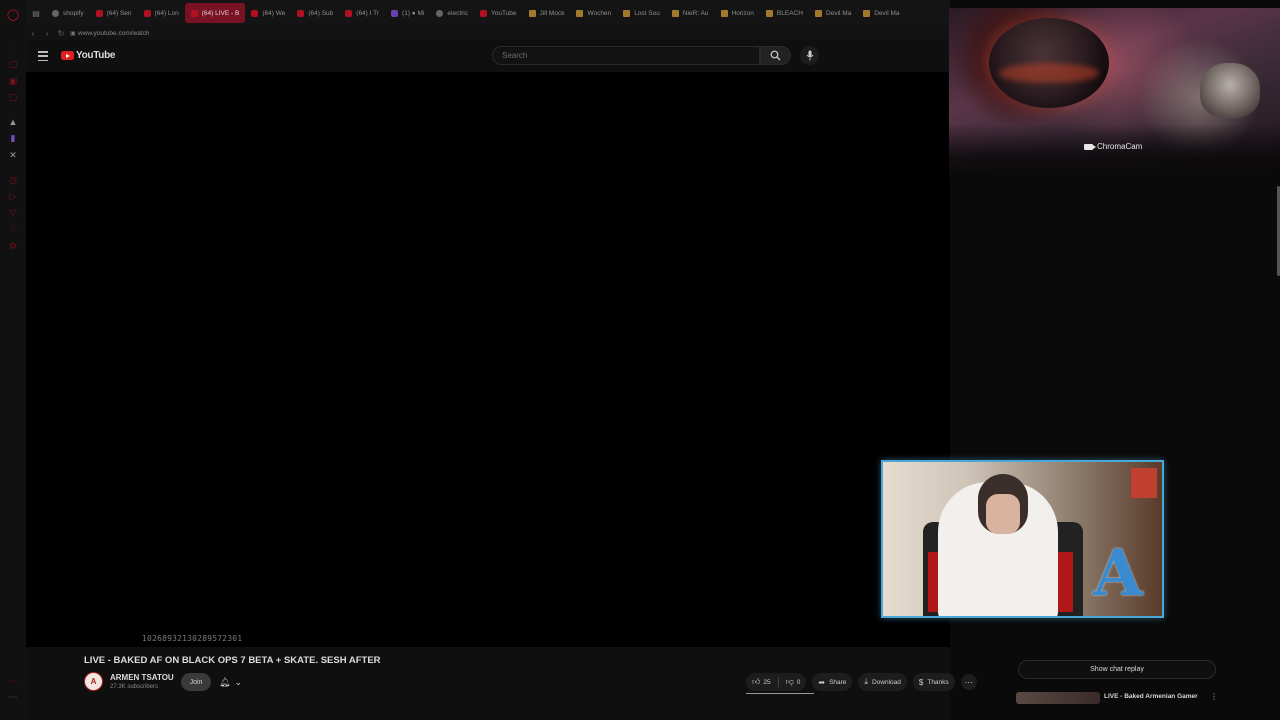 This screenshot has height=720, width=1280. I want to click on sidebar-downloads-icon: ▽, so click(13, 213).